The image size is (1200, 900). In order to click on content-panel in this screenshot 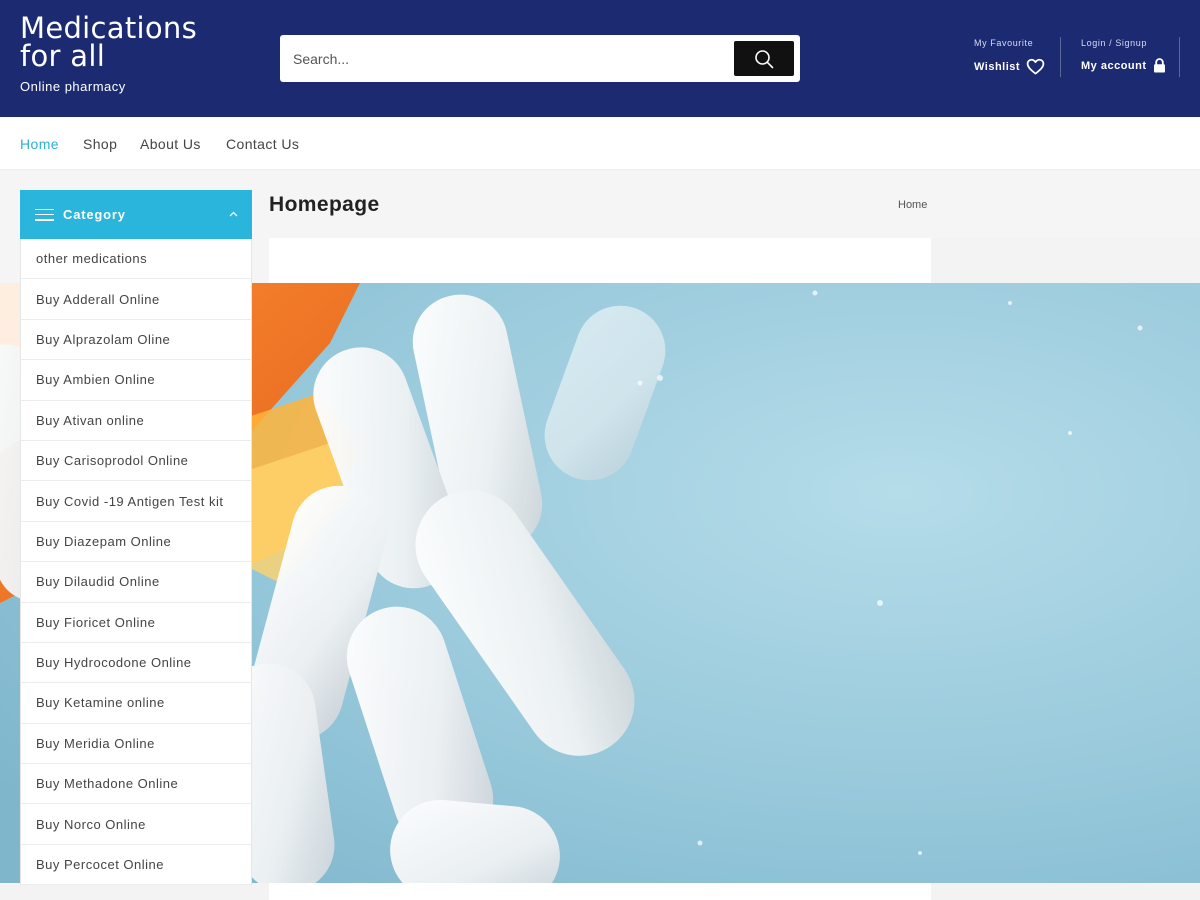, I will do `click(600, 260)`.